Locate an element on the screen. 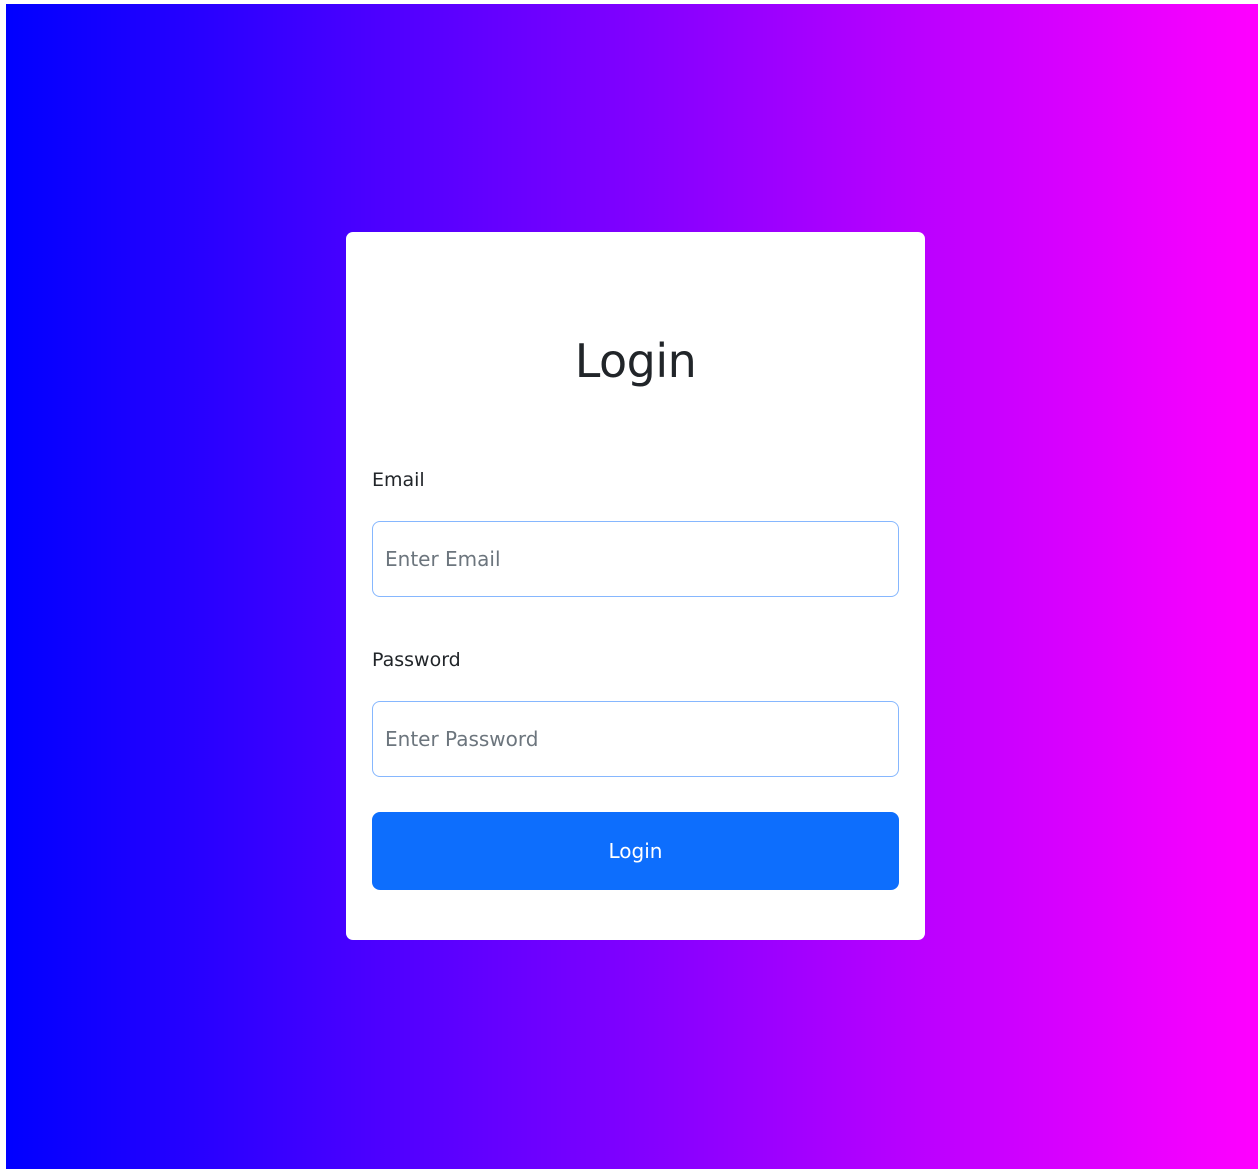  login-button: Login is located at coordinates (635, 851).